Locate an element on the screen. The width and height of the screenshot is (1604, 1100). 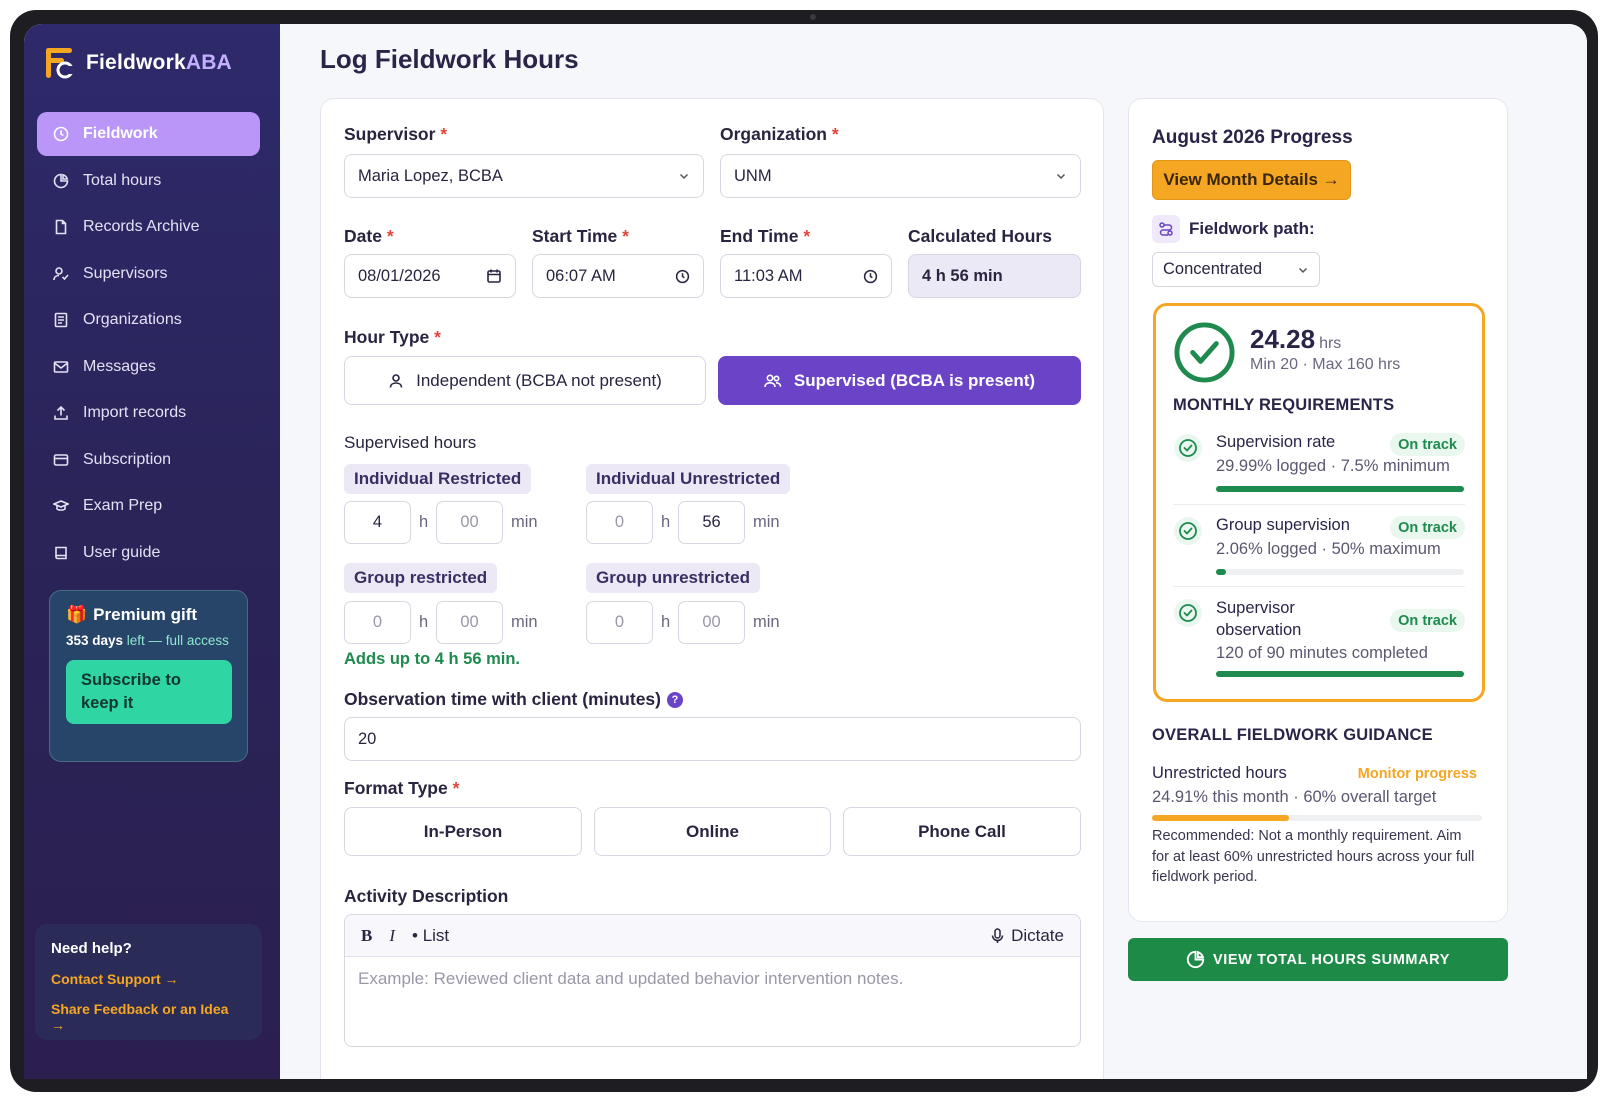
calculated-hours-value: 4 h 56 min is located at coordinates (994, 276).